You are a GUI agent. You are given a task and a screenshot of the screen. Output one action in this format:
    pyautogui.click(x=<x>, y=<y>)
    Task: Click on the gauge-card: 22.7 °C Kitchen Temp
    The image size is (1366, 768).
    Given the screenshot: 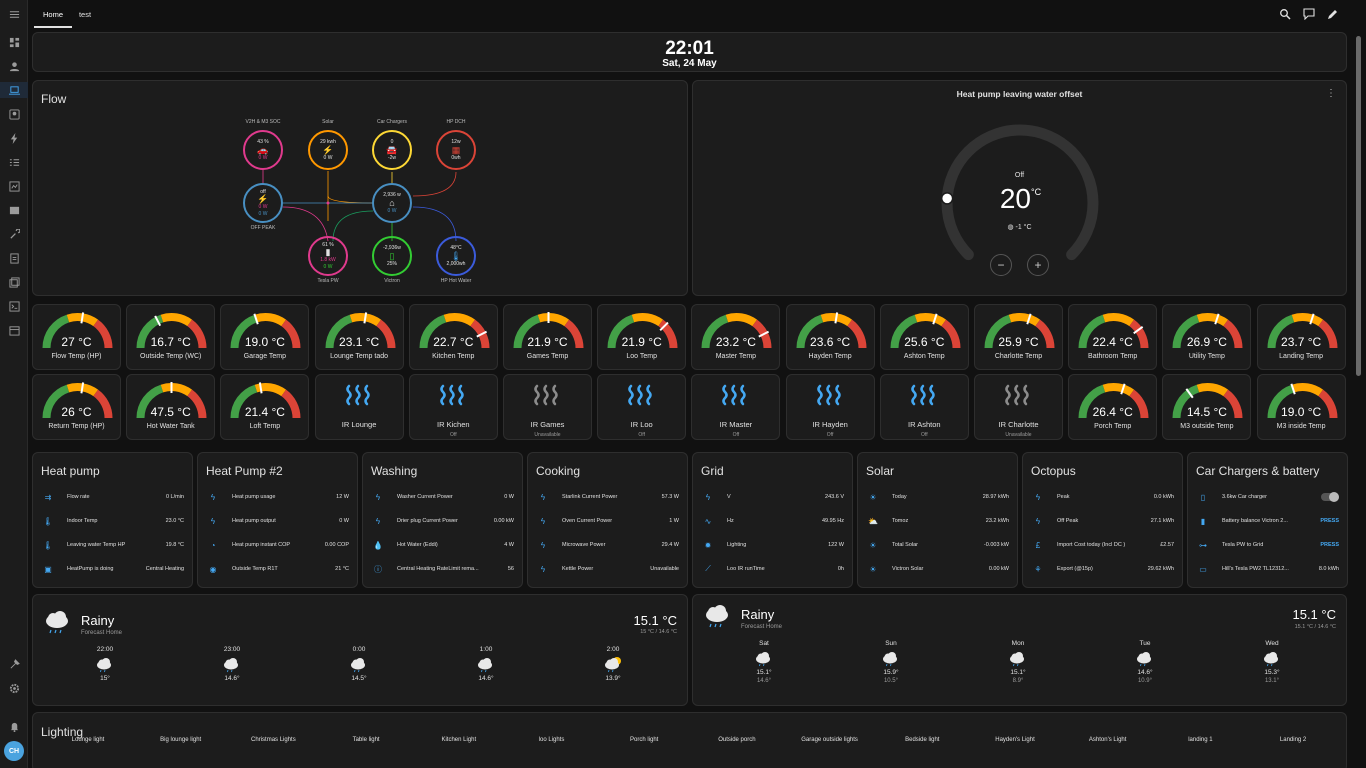 What is the action you would take?
    pyautogui.click(x=453, y=337)
    